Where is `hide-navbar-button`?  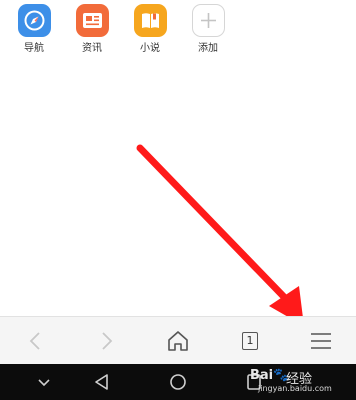
hide-navbar-button is located at coordinates (44, 382).